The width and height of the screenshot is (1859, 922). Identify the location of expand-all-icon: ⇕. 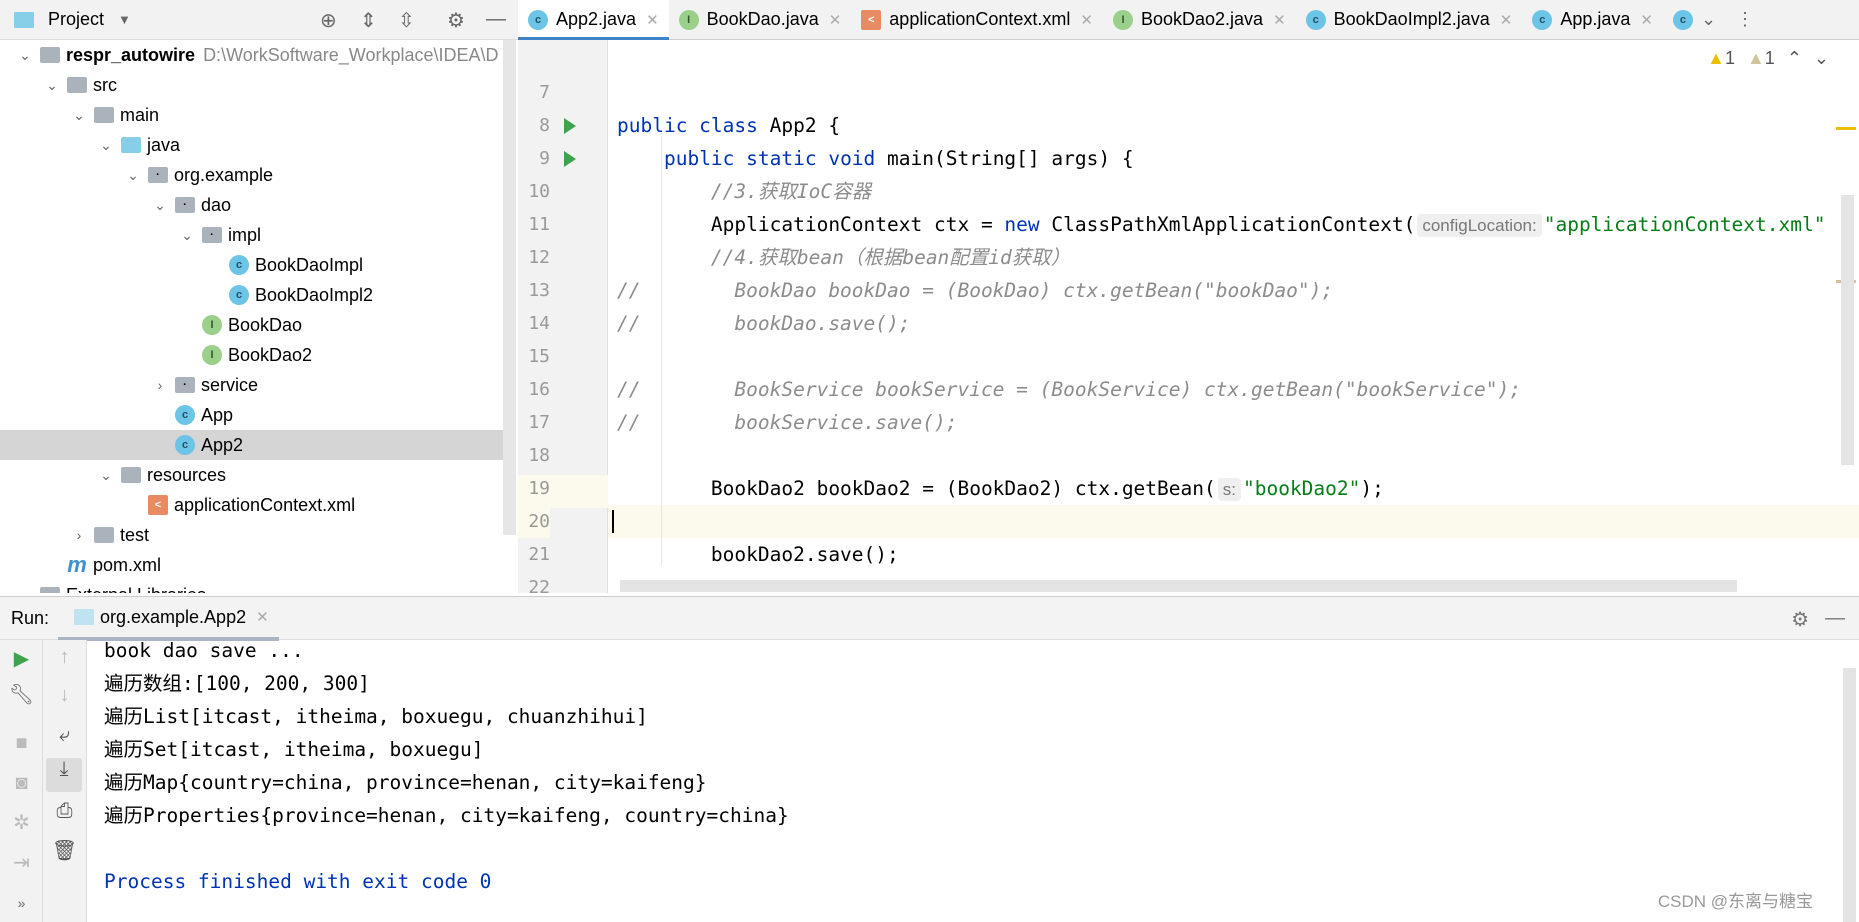
(368, 20).